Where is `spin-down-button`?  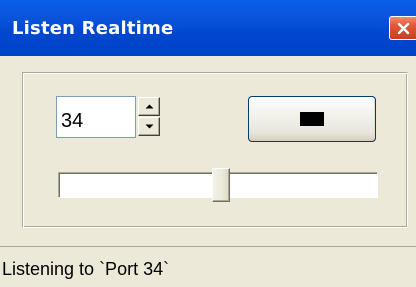 spin-down-button is located at coordinates (149, 126).